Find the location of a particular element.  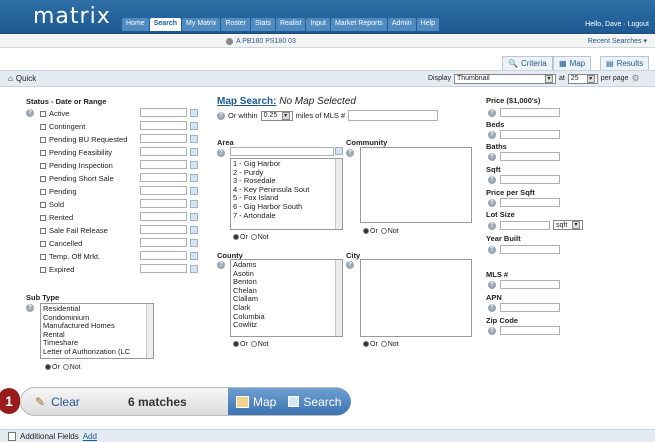

lot-unit-select: sqft ▾ is located at coordinates (568, 225).